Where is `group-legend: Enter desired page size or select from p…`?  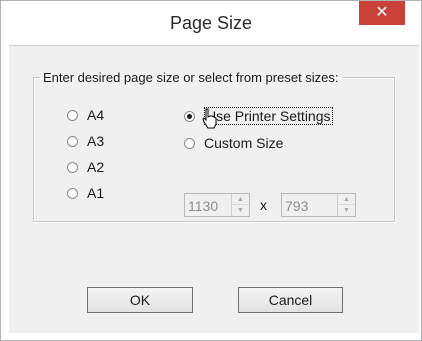
group-legend: Enter desired page size or select from p… is located at coordinates (191, 77).